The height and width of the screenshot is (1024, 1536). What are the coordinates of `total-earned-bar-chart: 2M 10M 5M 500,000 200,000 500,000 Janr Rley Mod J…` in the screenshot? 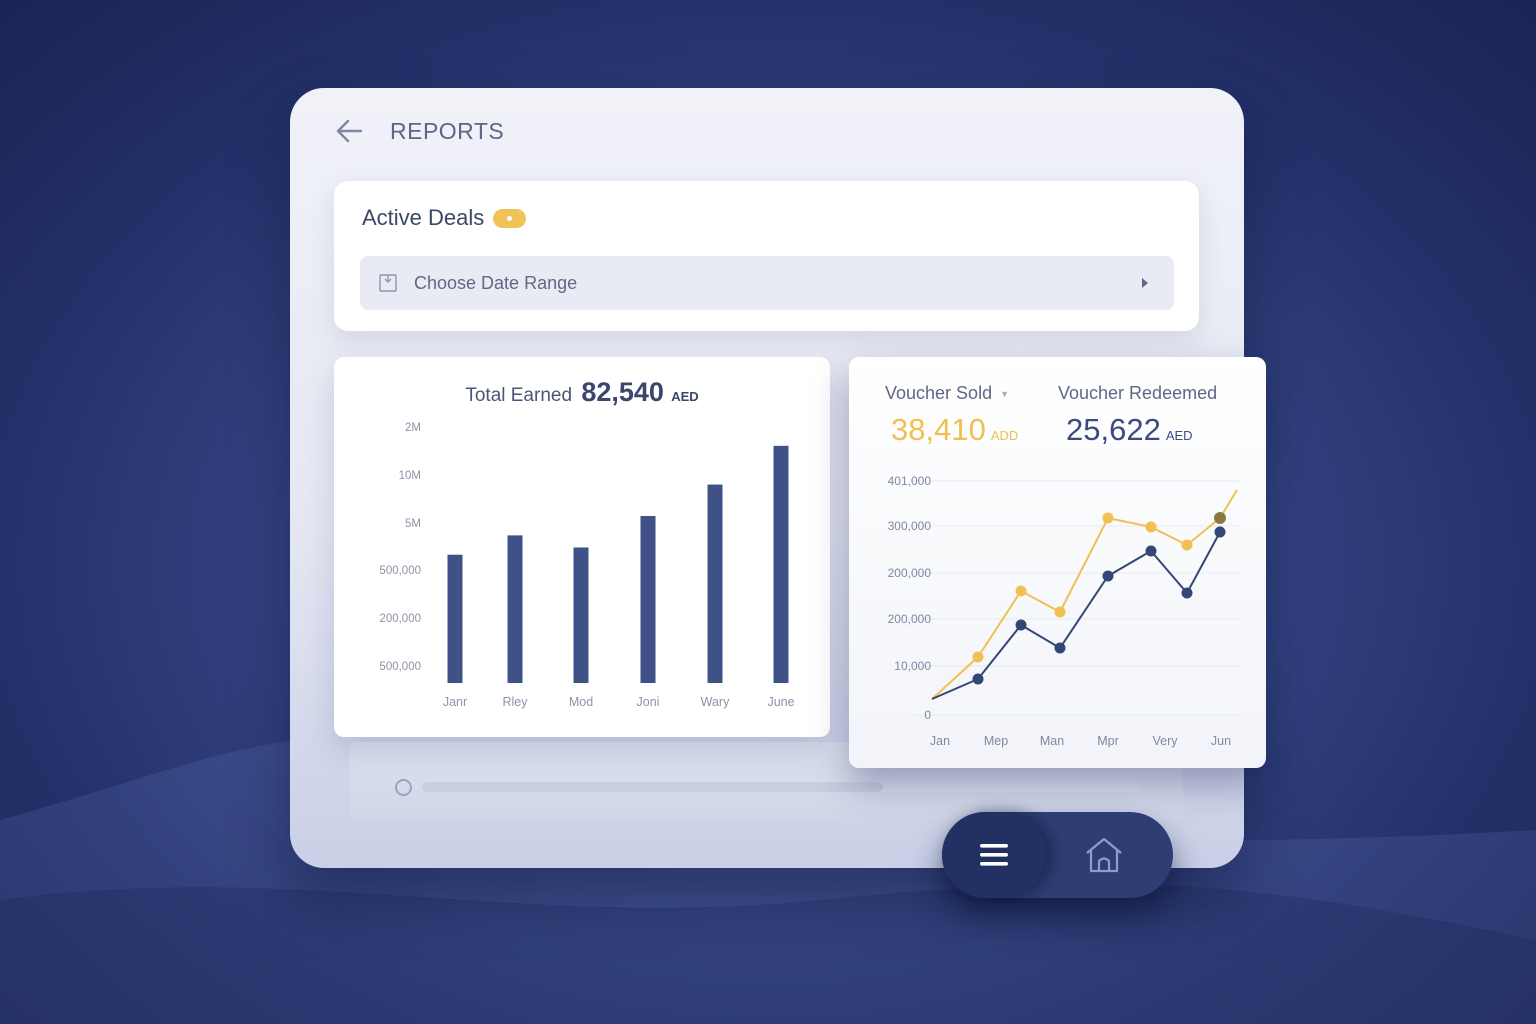 It's located at (586, 565).